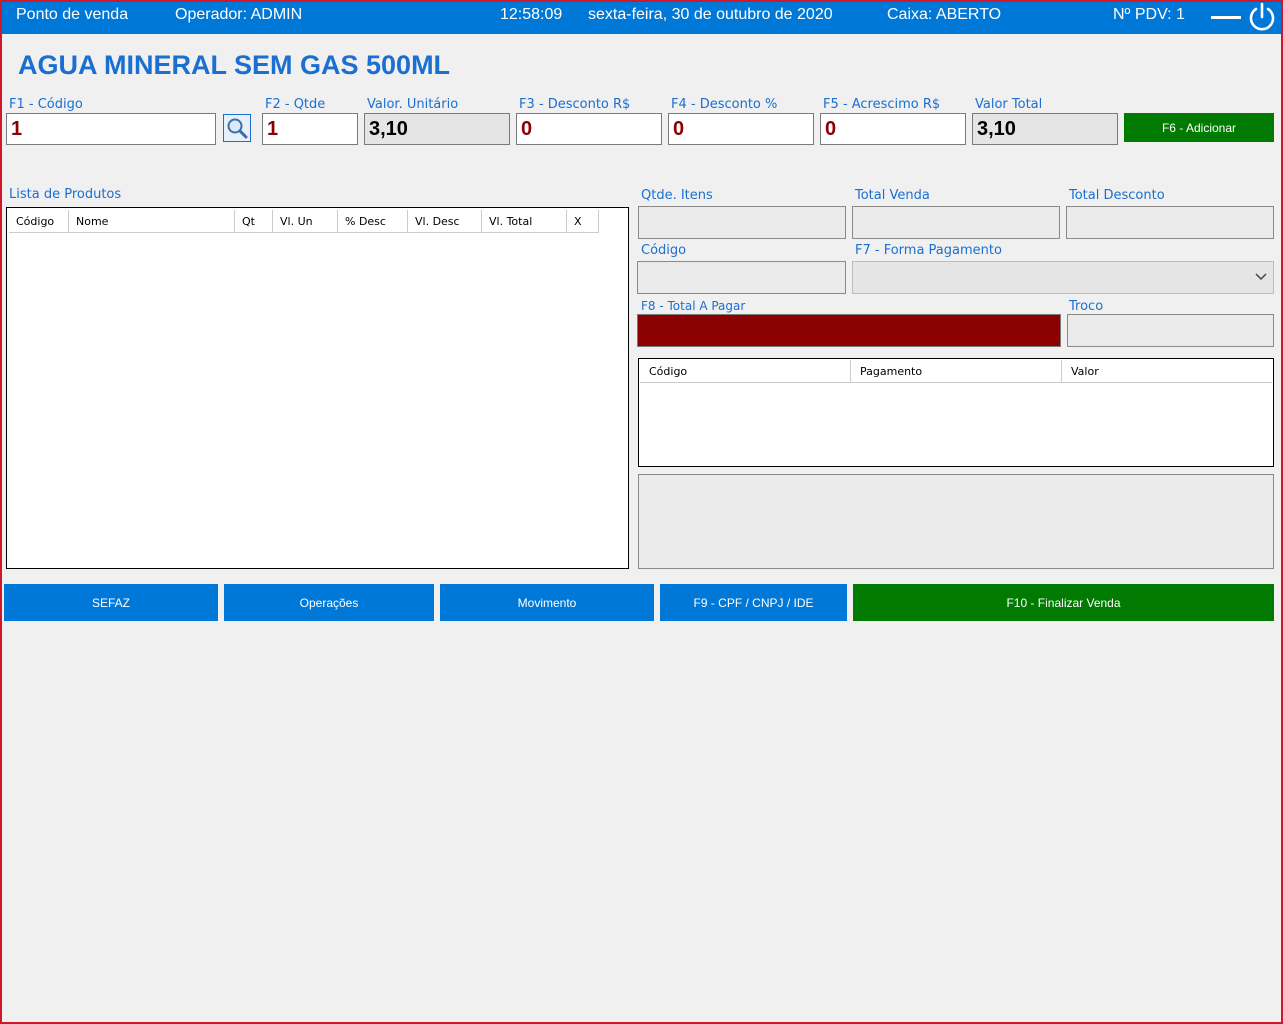 The image size is (1283, 1024). What do you see at coordinates (583, 221) in the screenshot?
I see `col-remove: X` at bounding box center [583, 221].